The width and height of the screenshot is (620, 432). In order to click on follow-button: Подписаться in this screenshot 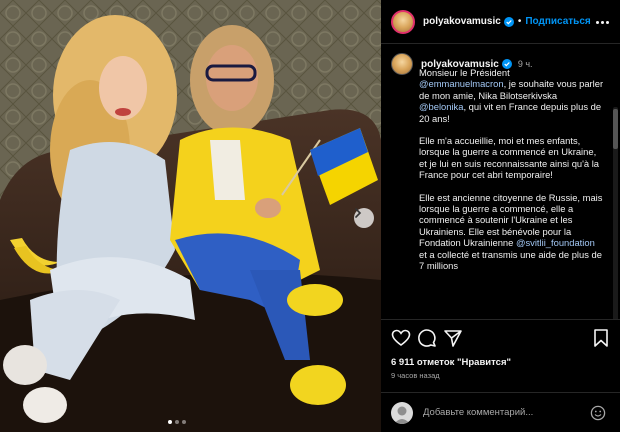, I will do `click(557, 21)`.